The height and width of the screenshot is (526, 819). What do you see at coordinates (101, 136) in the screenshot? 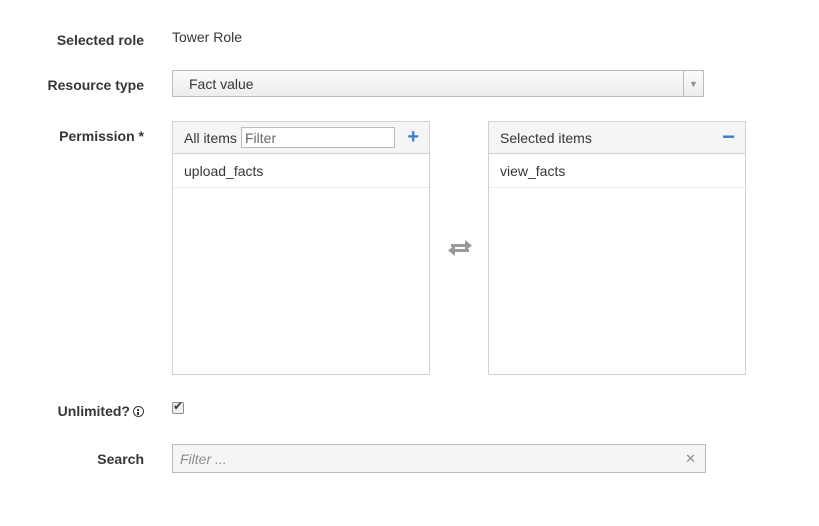
I see `permission-label: Permission *` at bounding box center [101, 136].